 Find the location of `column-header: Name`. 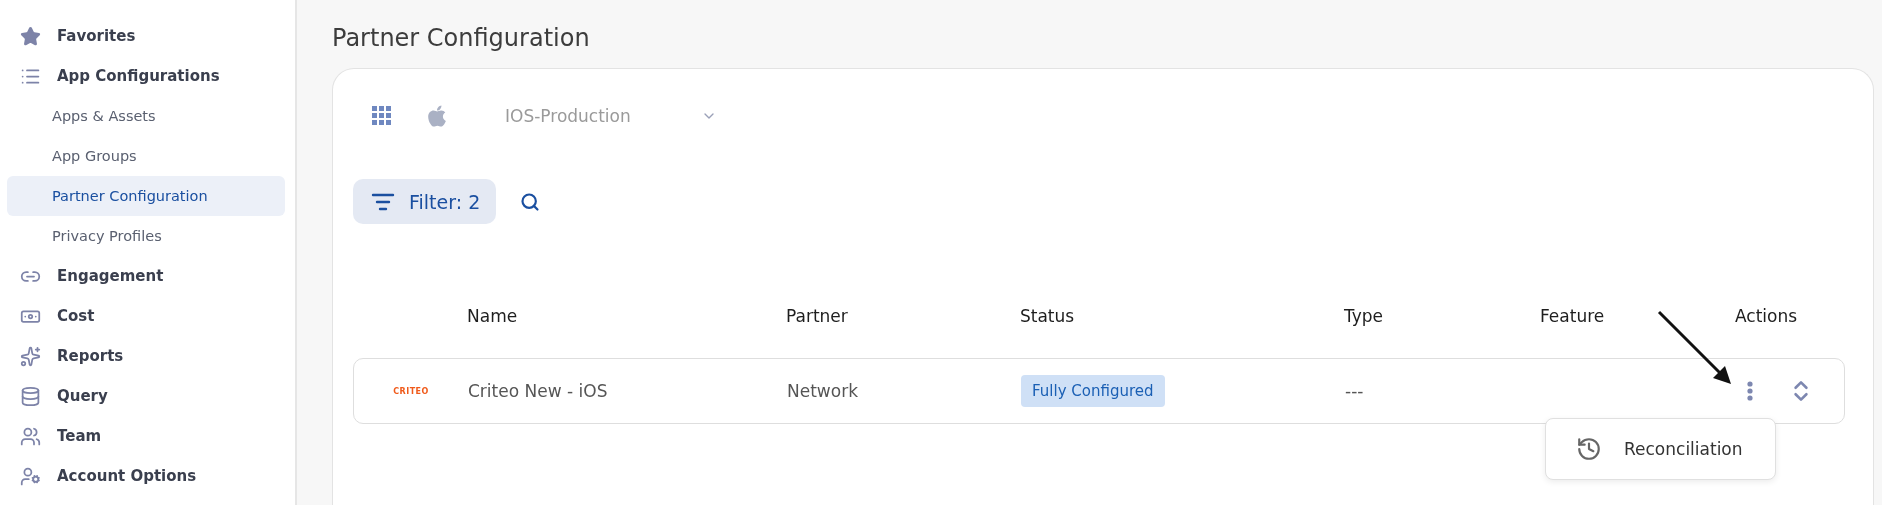

column-header: Name is located at coordinates (493, 316).